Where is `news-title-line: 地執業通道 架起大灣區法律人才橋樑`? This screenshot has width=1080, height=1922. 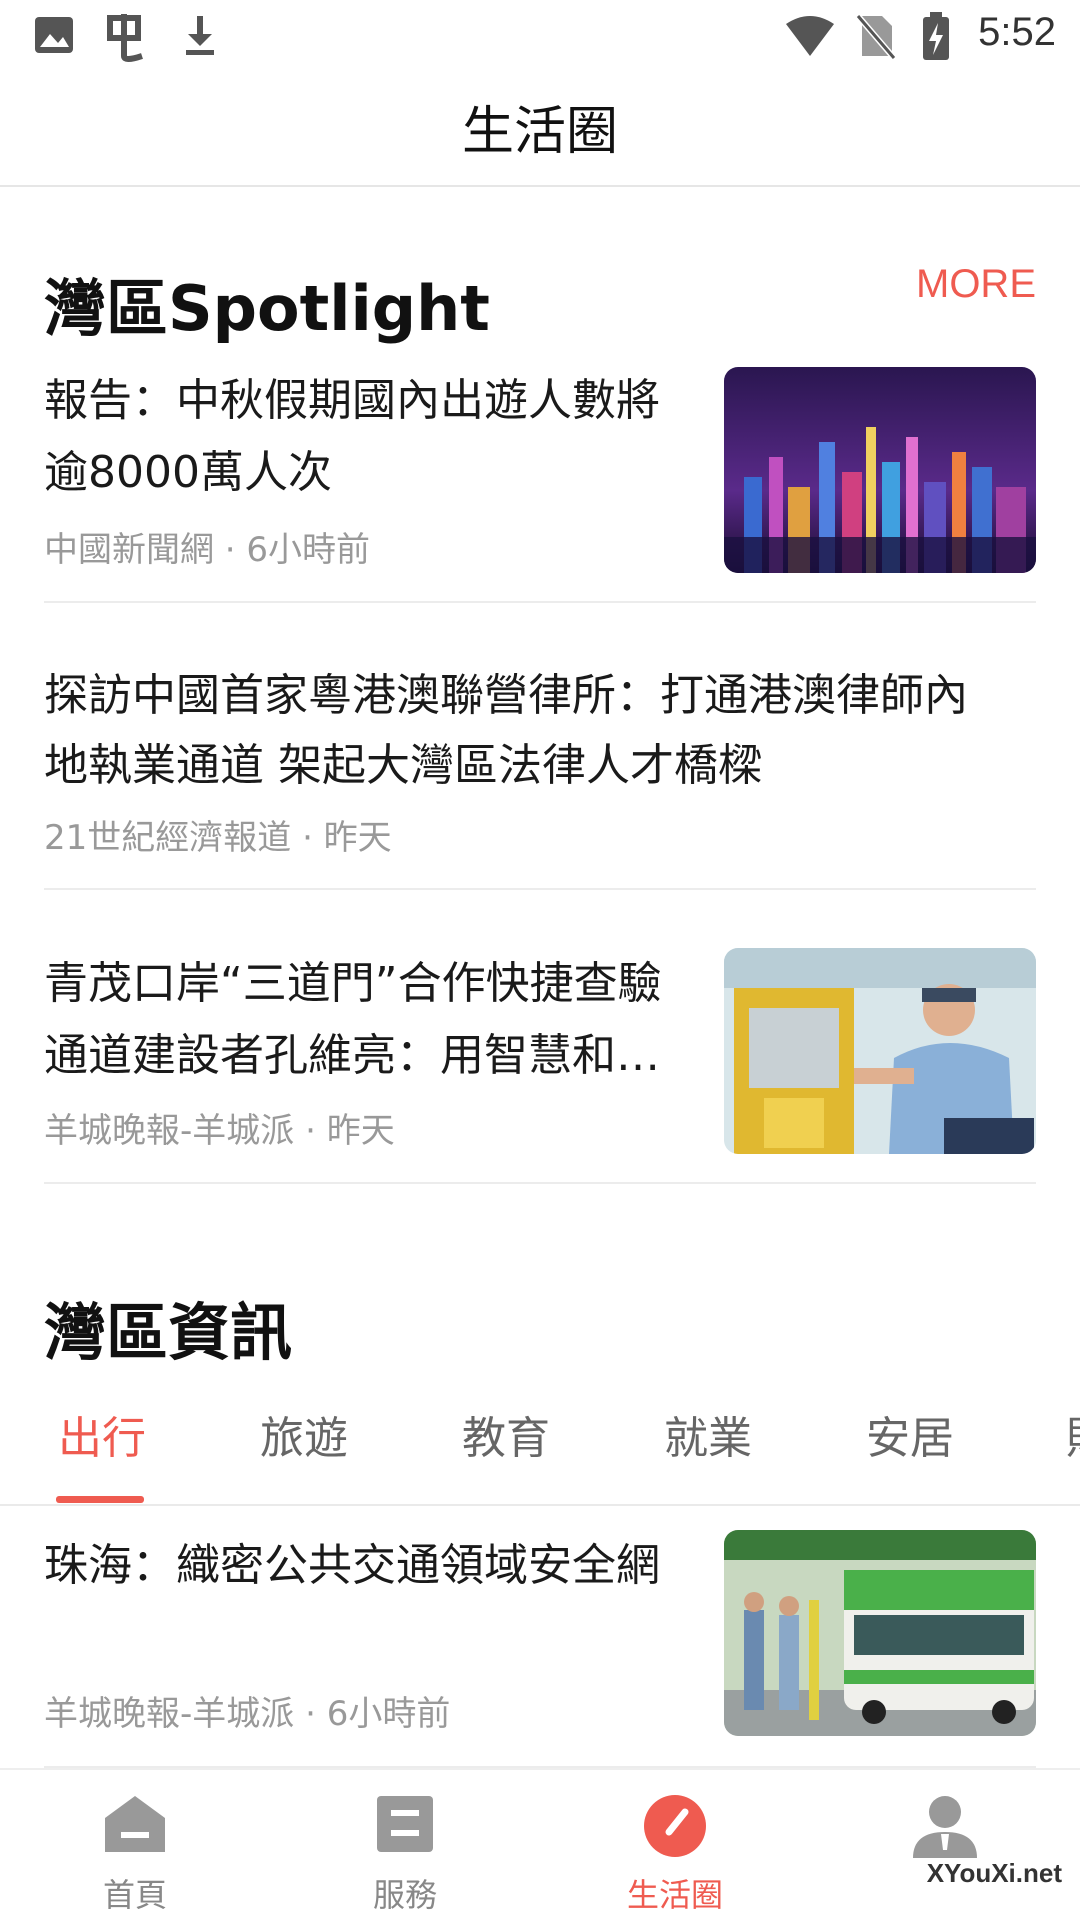 news-title-line: 地執業通道 架起大灣區法律人才橋樑 is located at coordinates (403, 765).